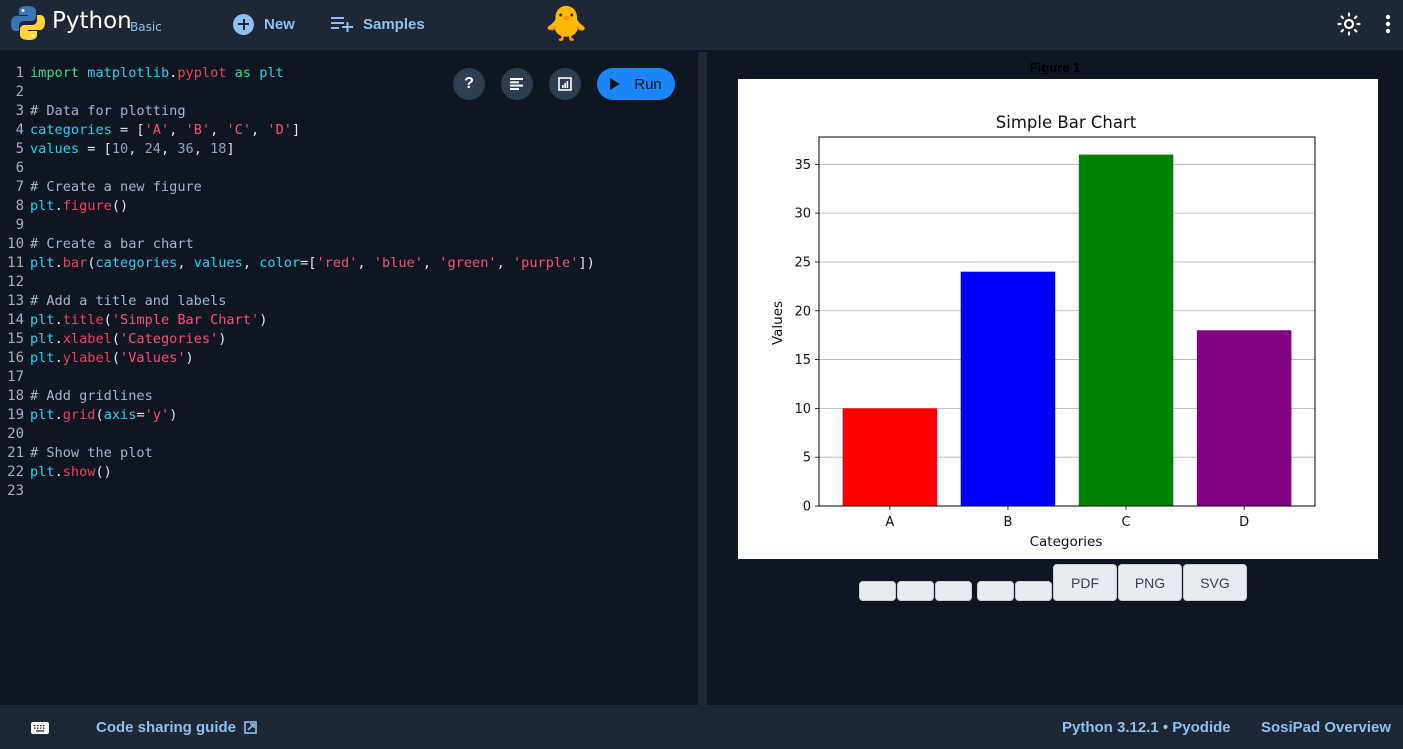 The width and height of the screenshot is (1403, 749). I want to click on help-button: ?, so click(469, 84).